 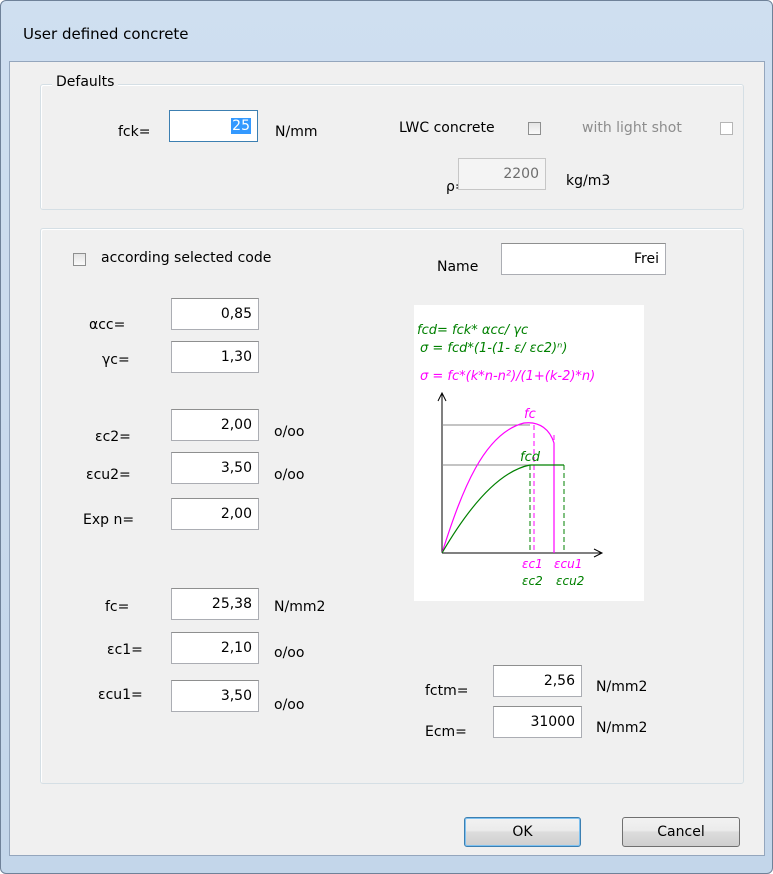 I want to click on eps-c2-label: εc2=, so click(x=113, y=437).